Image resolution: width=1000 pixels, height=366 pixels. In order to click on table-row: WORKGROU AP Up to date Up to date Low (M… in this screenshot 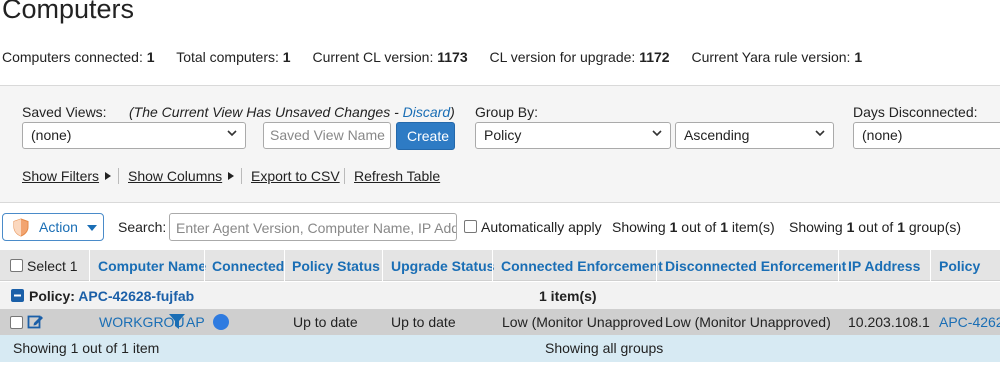, I will do `click(500, 322)`.